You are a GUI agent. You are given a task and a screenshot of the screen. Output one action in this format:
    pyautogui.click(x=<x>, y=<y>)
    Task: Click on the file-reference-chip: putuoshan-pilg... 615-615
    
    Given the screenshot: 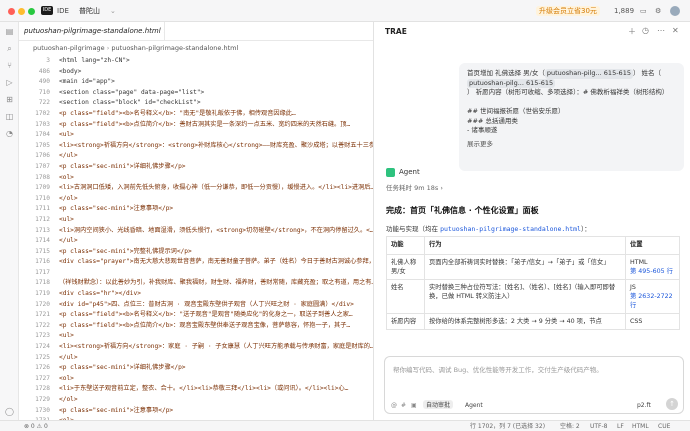 What is the action you would take?
    pyautogui.click(x=511, y=83)
    